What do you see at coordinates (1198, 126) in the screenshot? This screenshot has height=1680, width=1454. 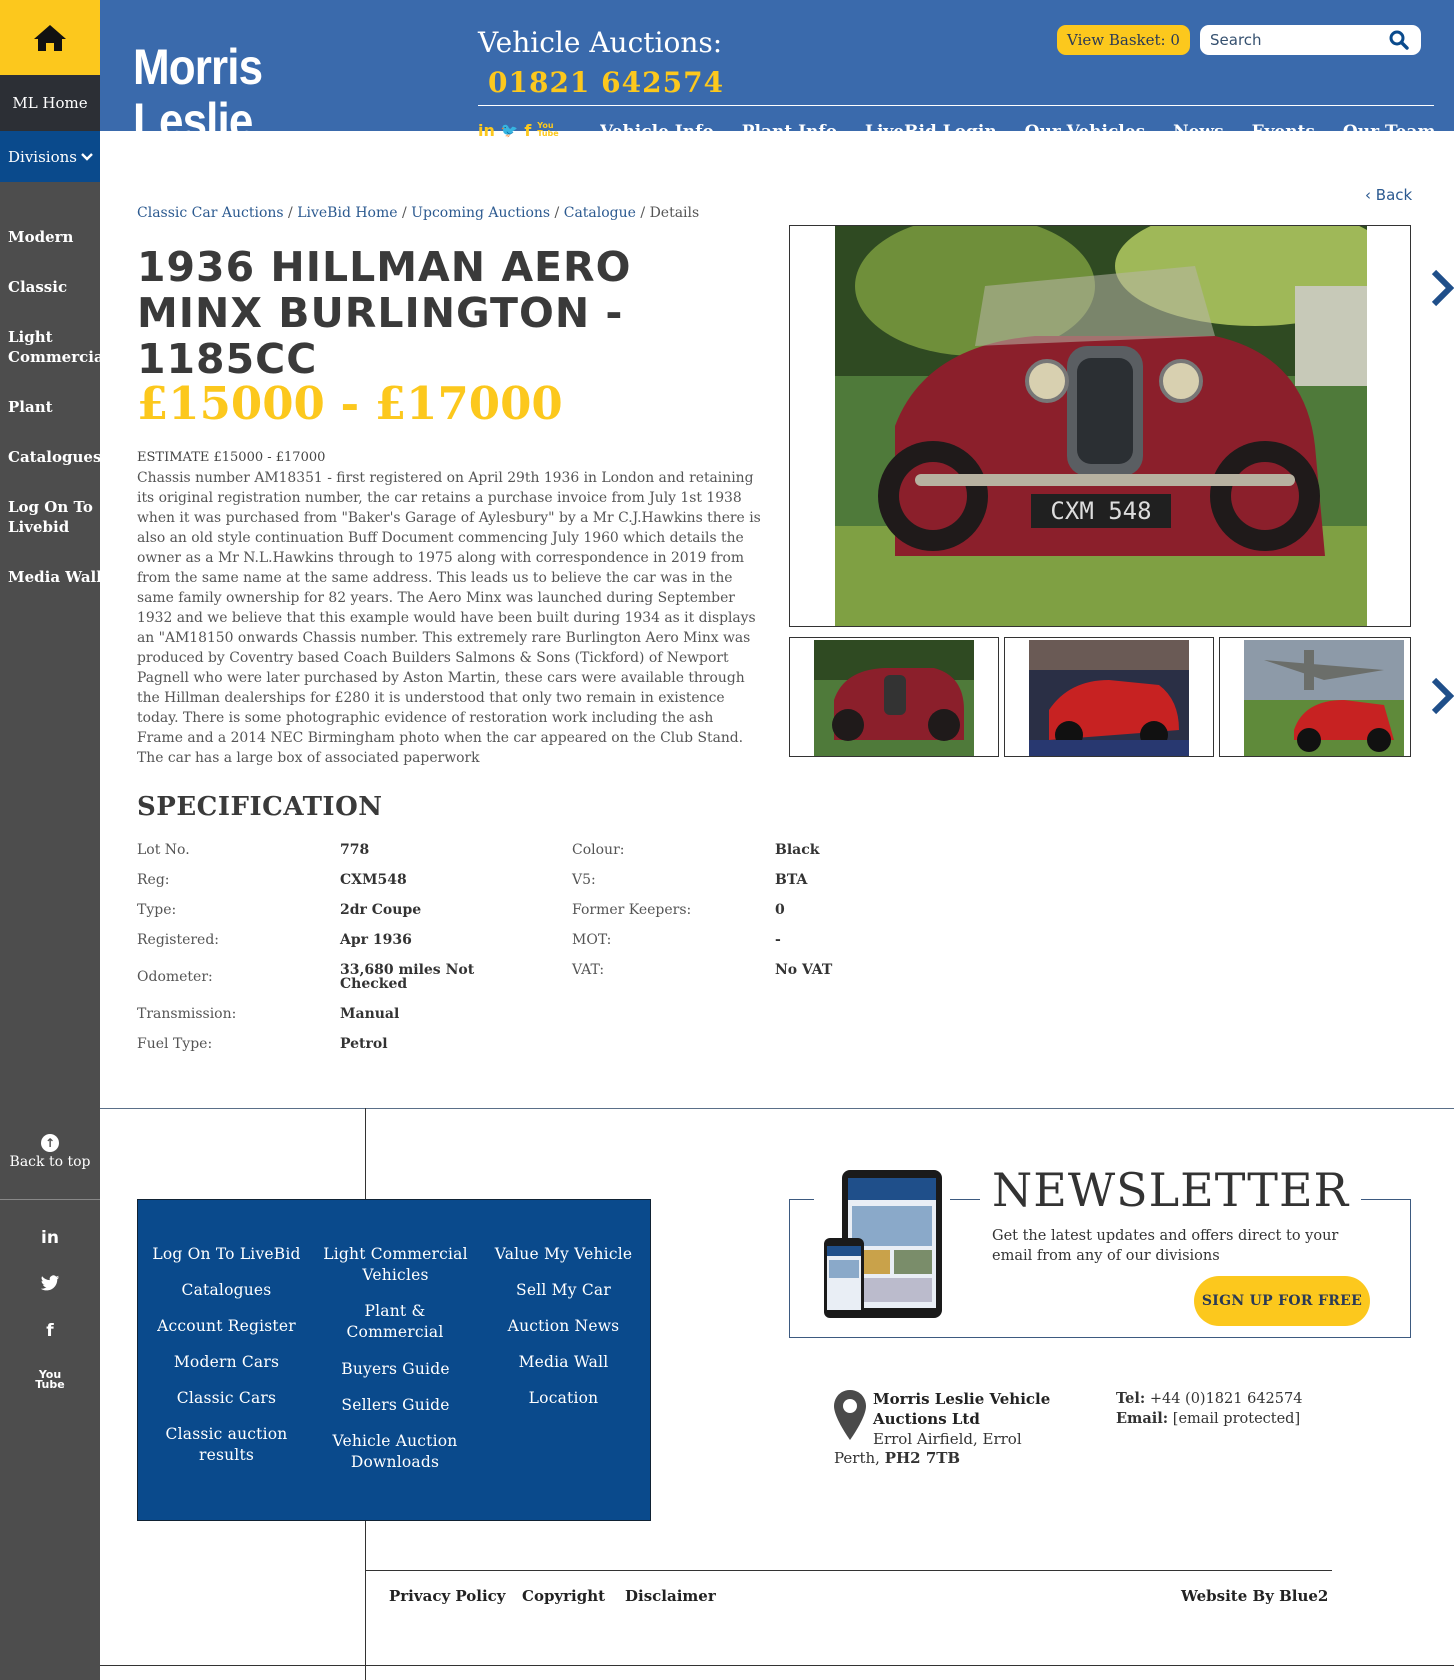 I see `nav-item: News` at bounding box center [1198, 126].